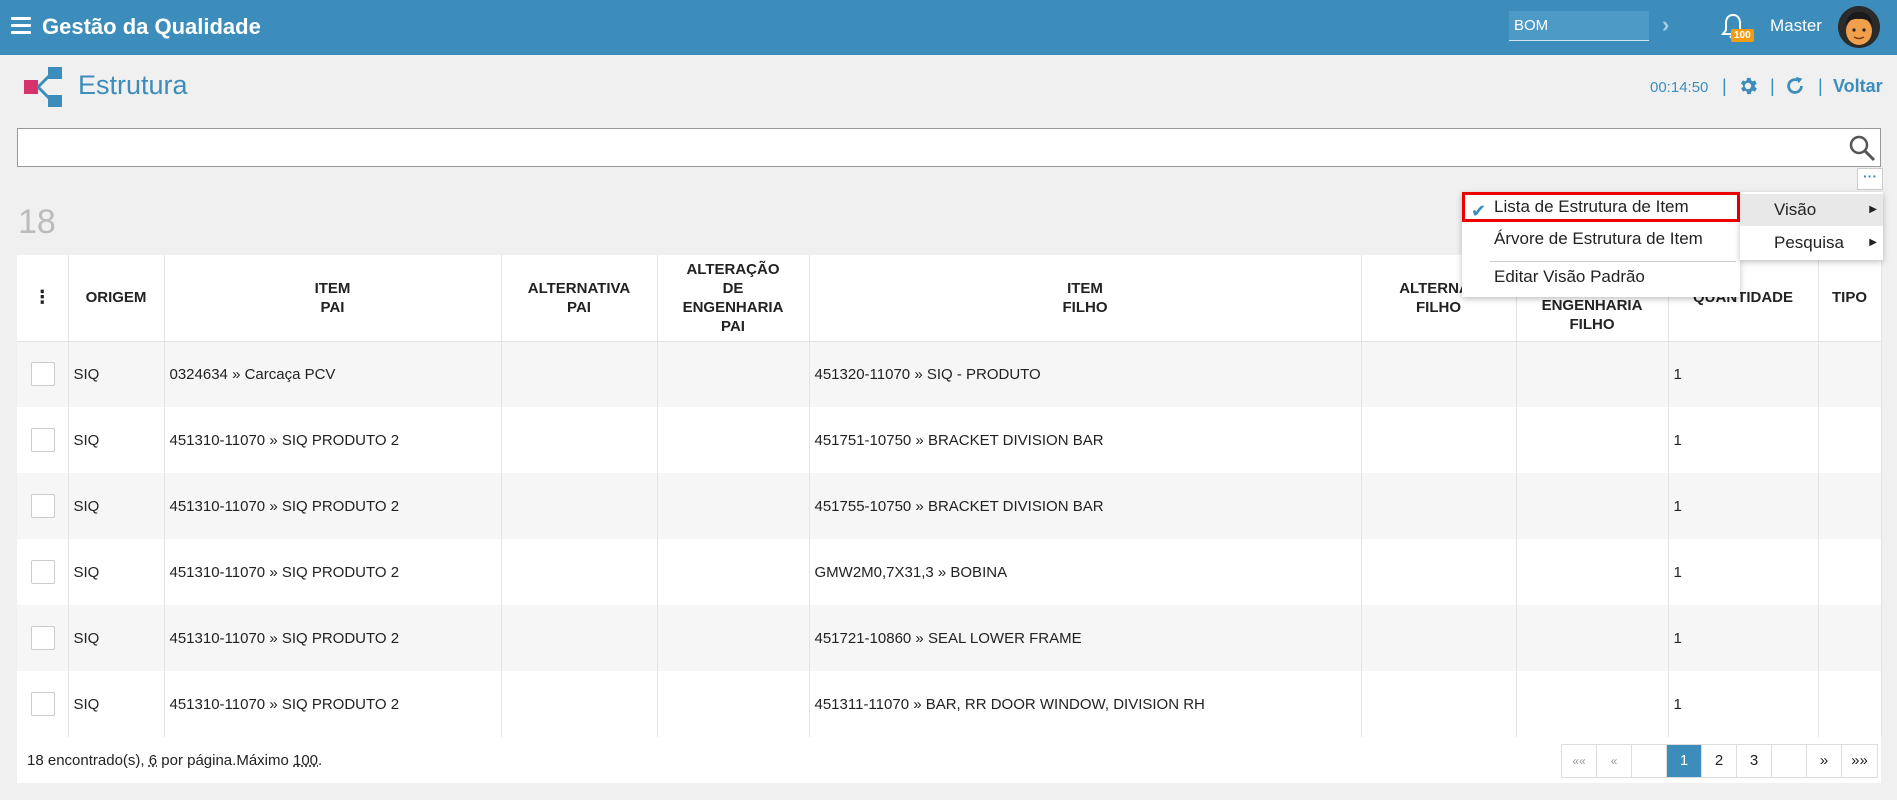 The image size is (1897, 800). Describe the element at coordinates (1873, 242) in the screenshot. I see `caret-right-icon: ▶` at that location.